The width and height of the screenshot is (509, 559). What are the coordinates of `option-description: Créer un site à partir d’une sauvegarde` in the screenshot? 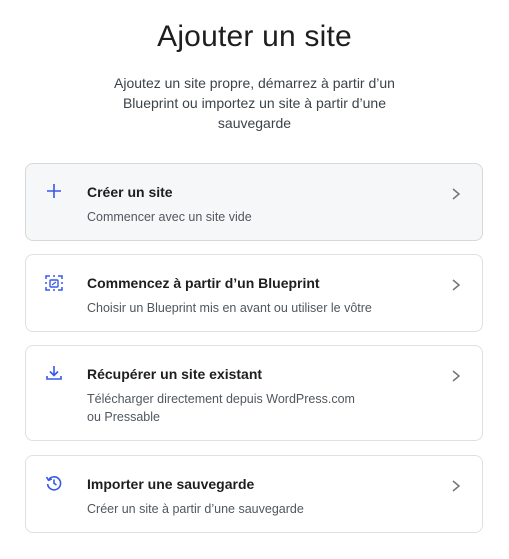 It's located at (195, 509).